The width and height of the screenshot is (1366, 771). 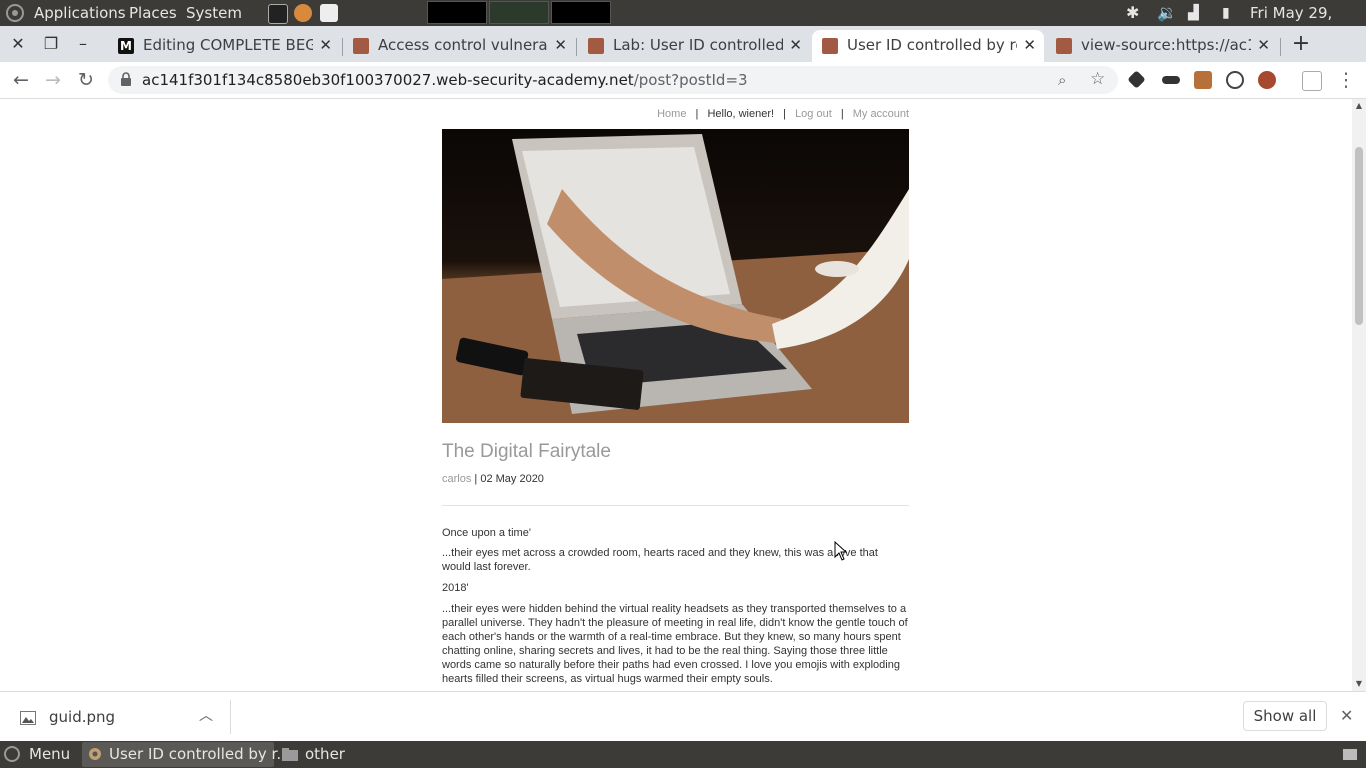 I want to click on incognito-mask-icon, so click(x=1171, y=80).